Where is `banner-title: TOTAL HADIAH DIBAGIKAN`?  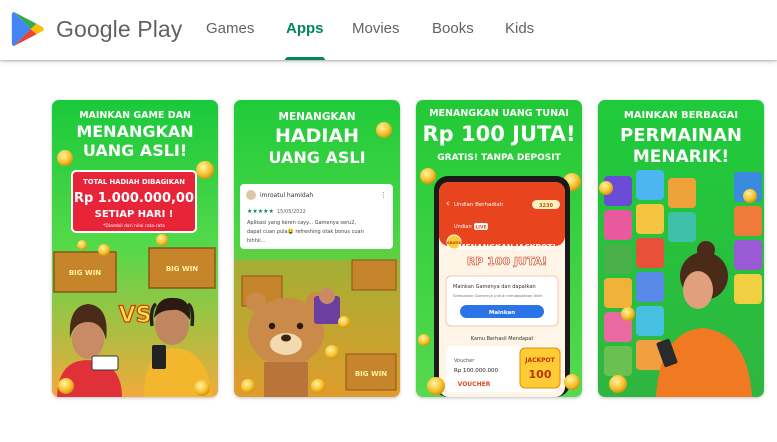
banner-title: TOTAL HADIAH DIBAGIKAN is located at coordinates (134, 182).